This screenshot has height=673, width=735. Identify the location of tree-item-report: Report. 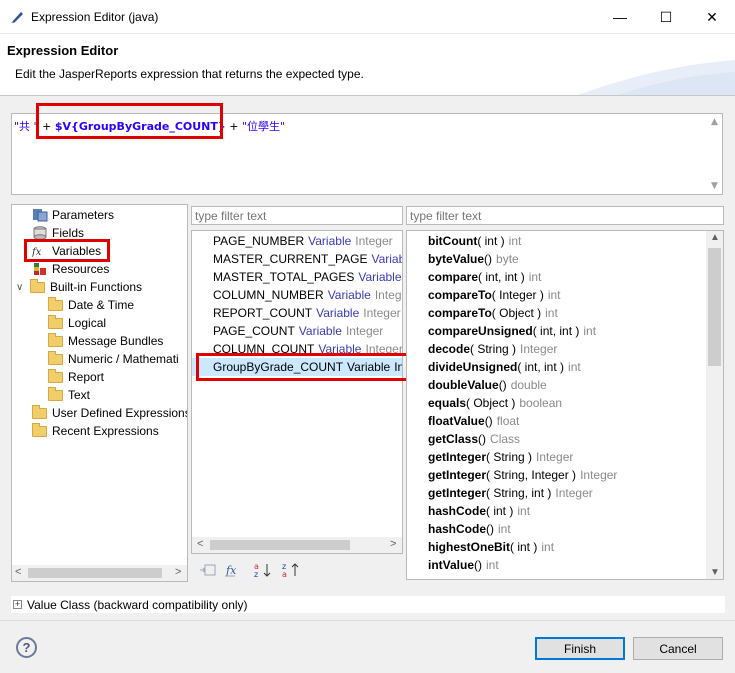
(76, 377).